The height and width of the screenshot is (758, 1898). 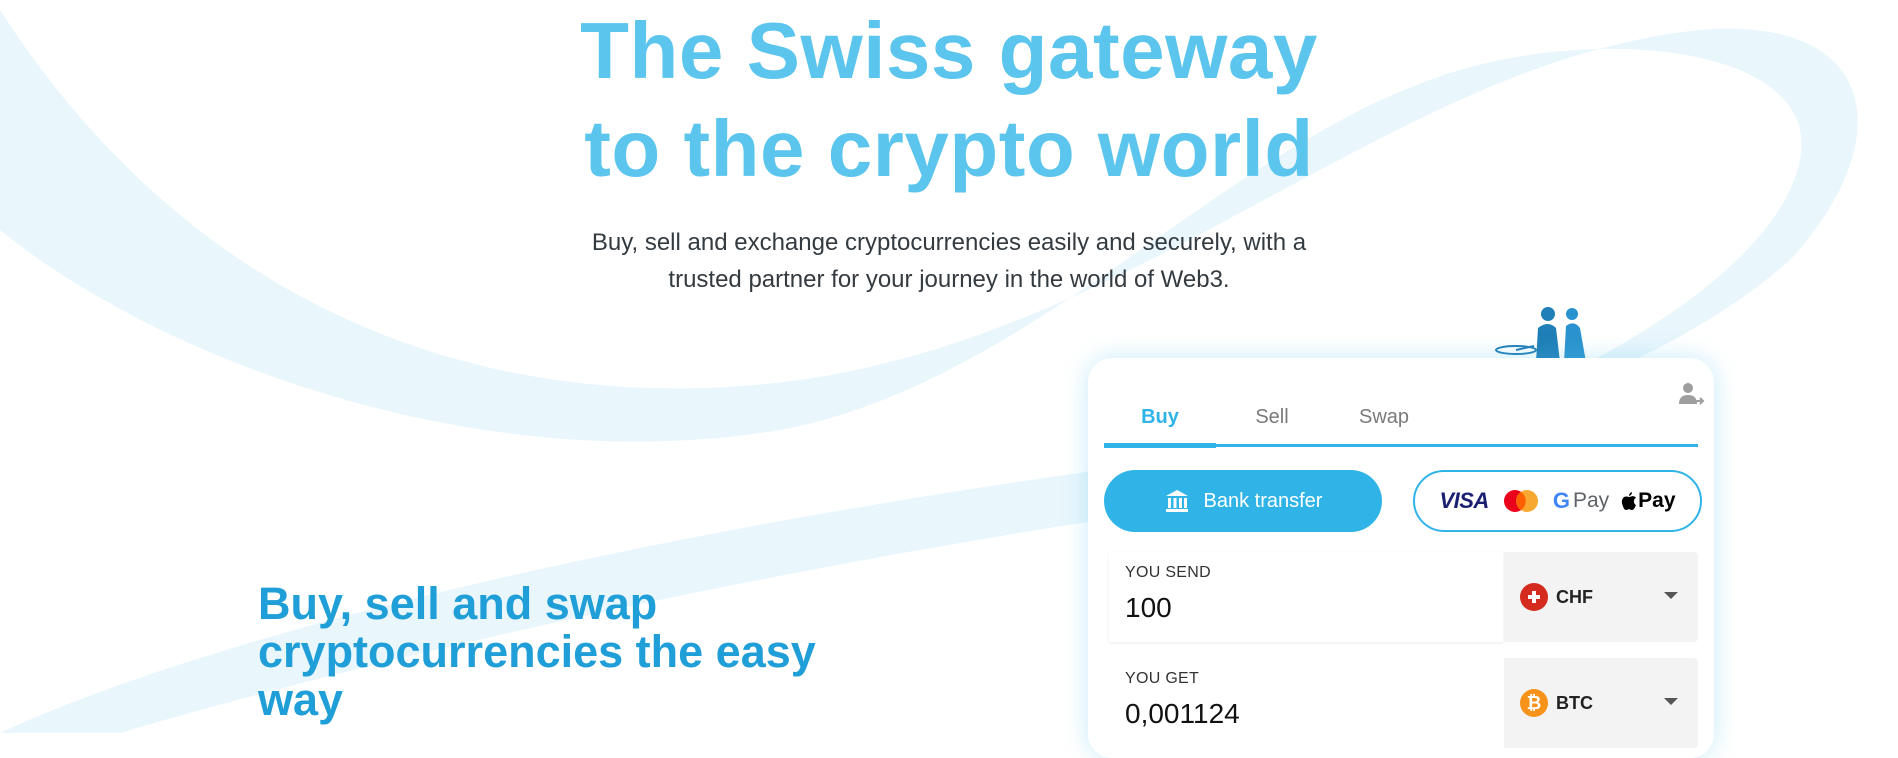 What do you see at coordinates (1540, 334) in the screenshot?
I see `people-illustration` at bounding box center [1540, 334].